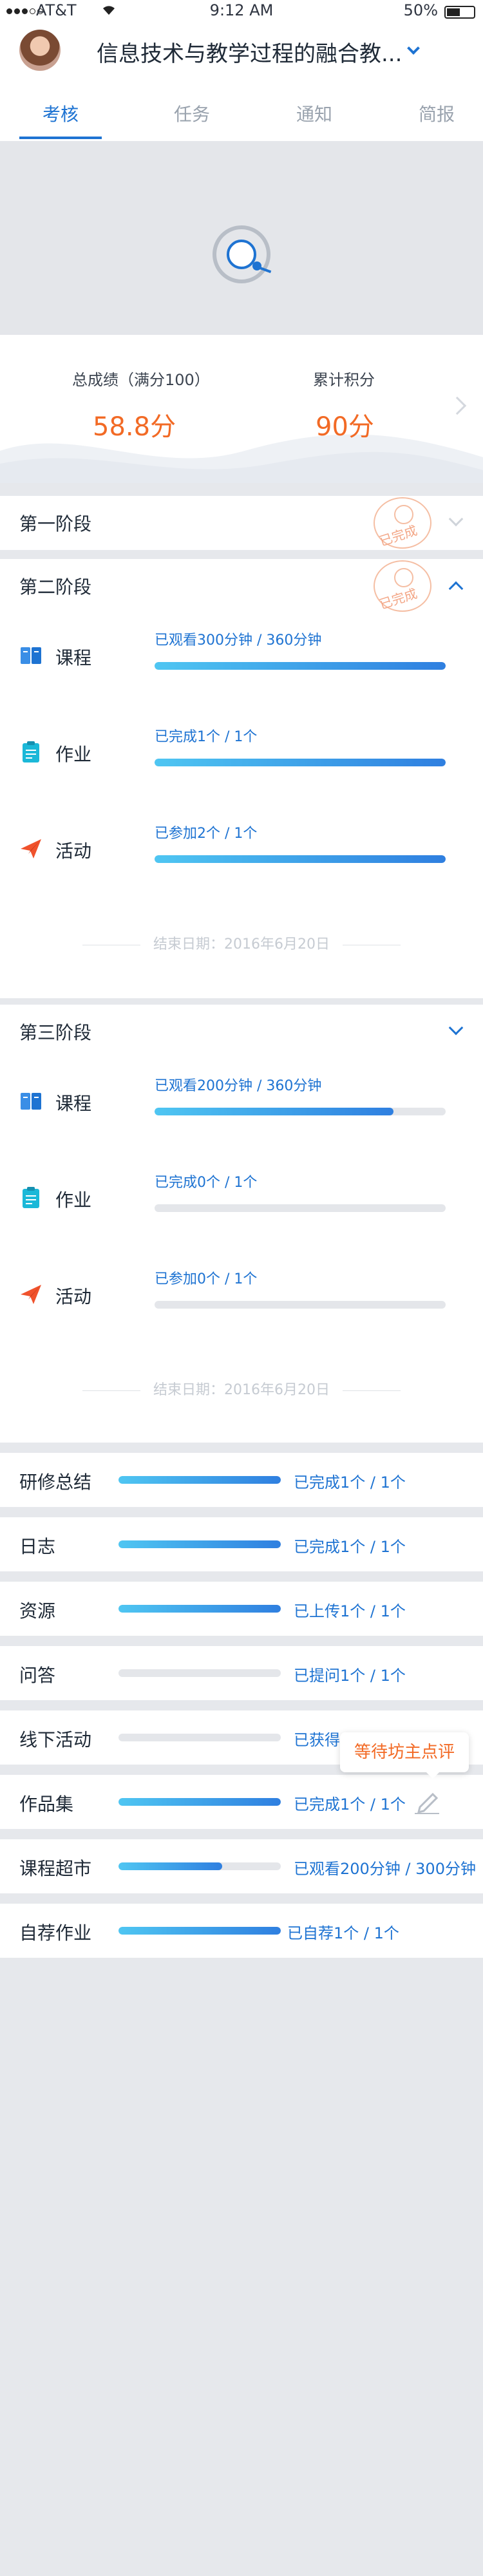 The width and height of the screenshot is (483, 2576). What do you see at coordinates (437, 113) in the screenshot?
I see `tab-briefing: 简报` at bounding box center [437, 113].